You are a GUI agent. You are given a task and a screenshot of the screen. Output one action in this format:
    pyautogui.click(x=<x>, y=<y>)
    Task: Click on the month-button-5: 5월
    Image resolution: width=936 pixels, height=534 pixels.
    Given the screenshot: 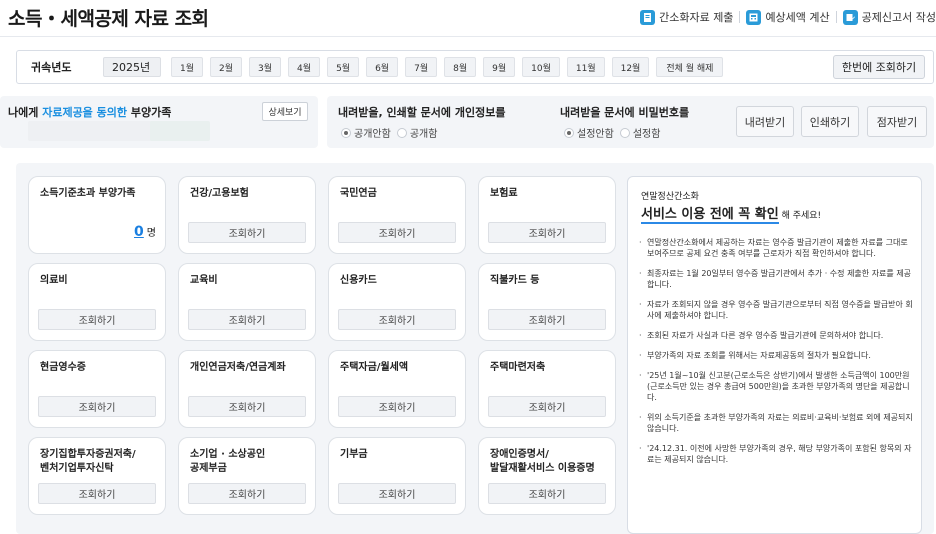 What is the action you would take?
    pyautogui.click(x=343, y=67)
    